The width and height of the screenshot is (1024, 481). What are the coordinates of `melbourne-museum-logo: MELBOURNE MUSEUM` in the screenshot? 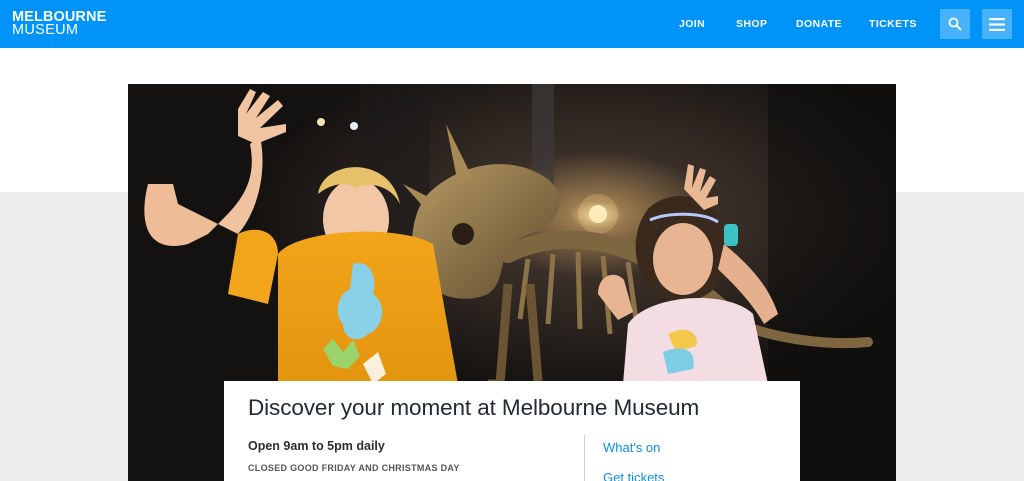 It's located at (59, 24).